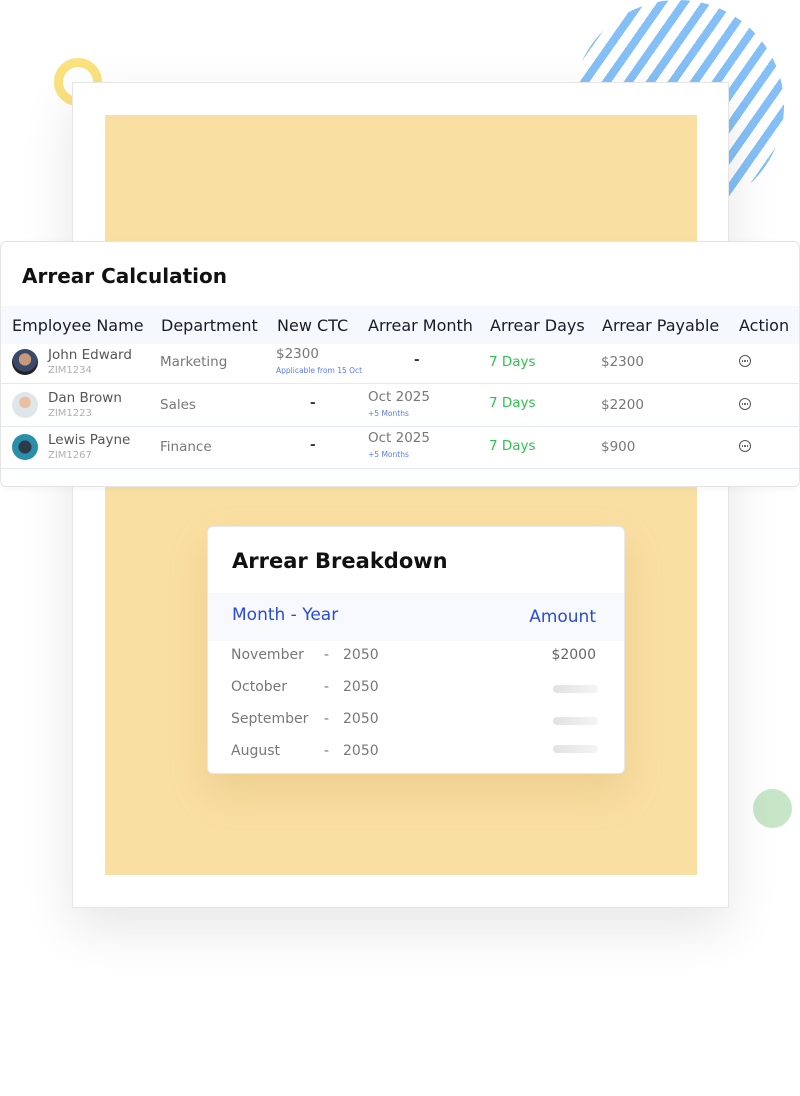 The height and width of the screenshot is (1096, 800). What do you see at coordinates (70, 370) in the screenshot?
I see `employee-id: ZIM1234` at bounding box center [70, 370].